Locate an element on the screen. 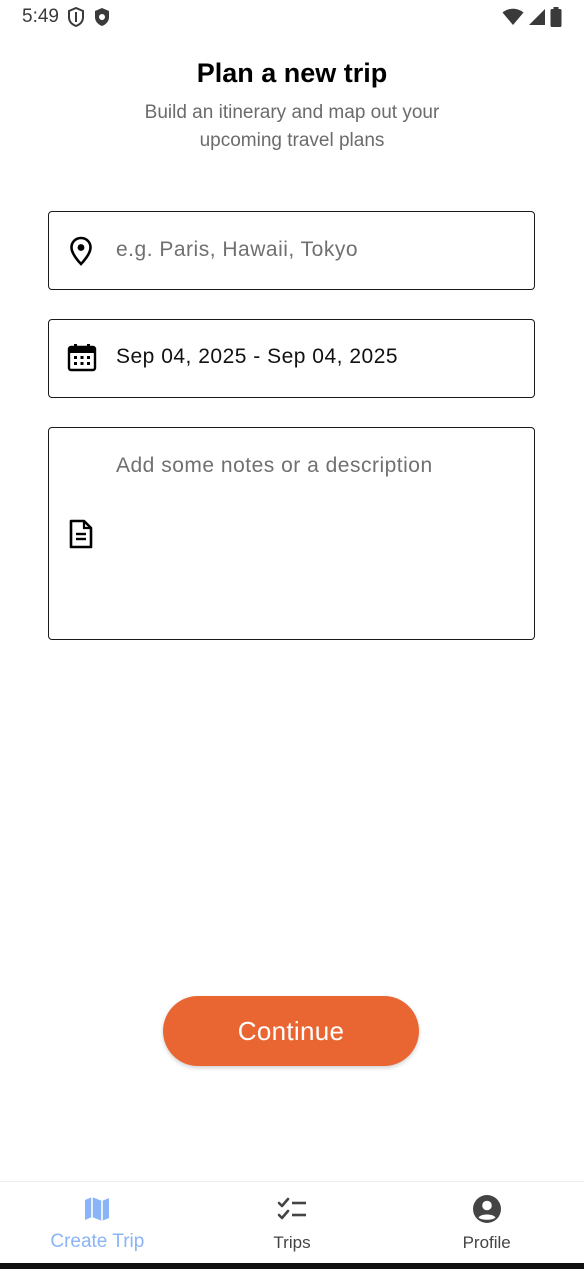 The height and width of the screenshot is (1269, 584). bottom-nav: Create Trip Trips Profile is located at coordinates (292, 1222).